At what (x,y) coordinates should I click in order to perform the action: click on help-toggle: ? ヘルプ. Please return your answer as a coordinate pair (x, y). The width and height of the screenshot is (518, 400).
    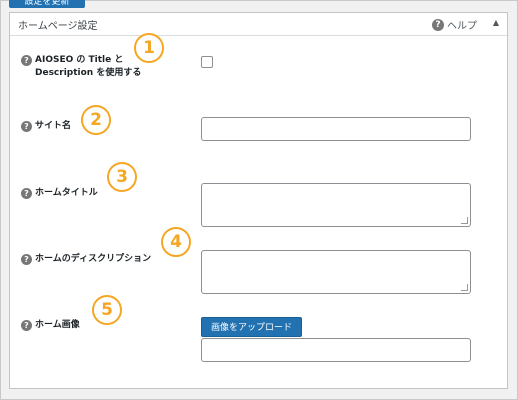
    Looking at the image, I should click on (454, 24).